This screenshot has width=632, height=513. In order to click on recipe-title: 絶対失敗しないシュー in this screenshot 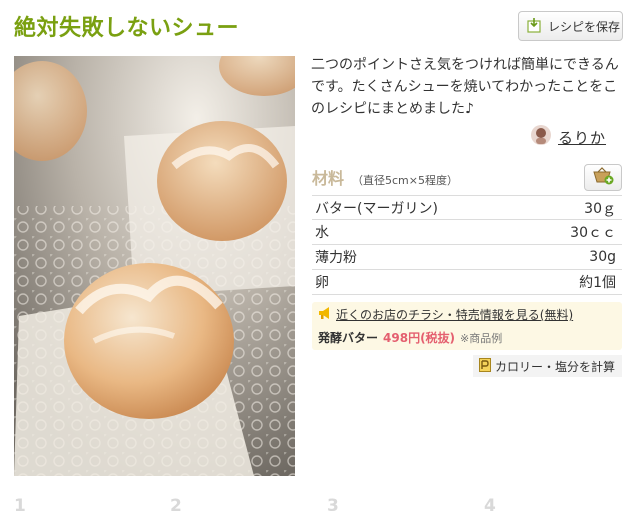, I will do `click(127, 28)`.